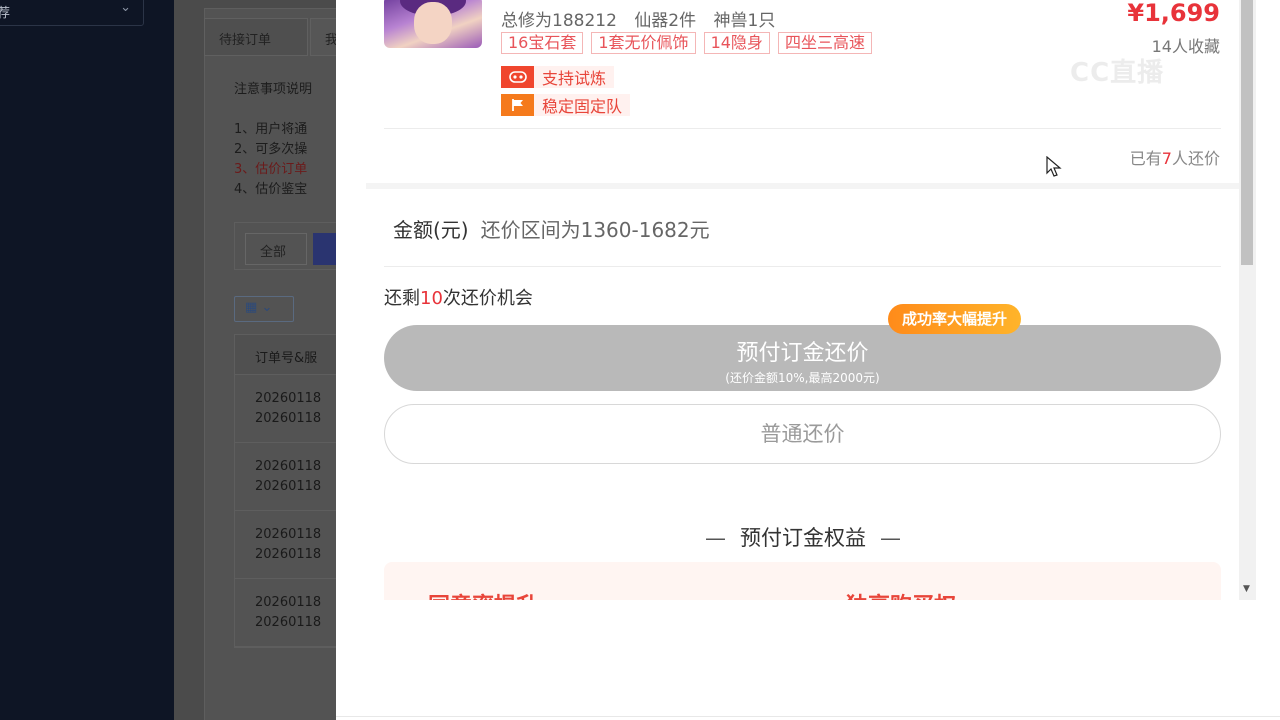 The height and width of the screenshot is (720, 1280). I want to click on sidebar-select: 荐 ⌄, so click(72, 13).